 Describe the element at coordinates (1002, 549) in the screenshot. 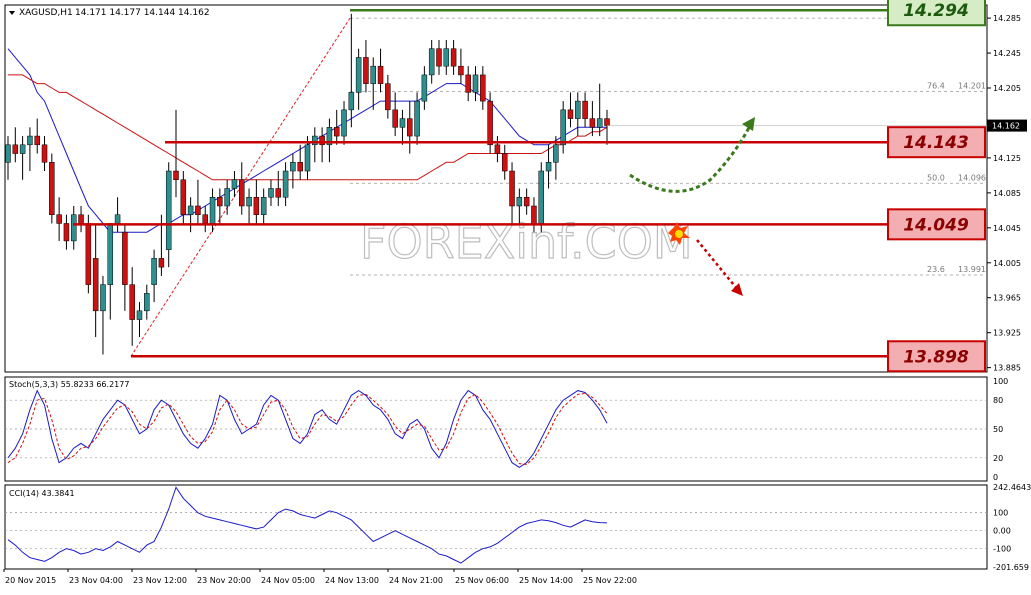

I see `cci-tick-label: -100` at that location.